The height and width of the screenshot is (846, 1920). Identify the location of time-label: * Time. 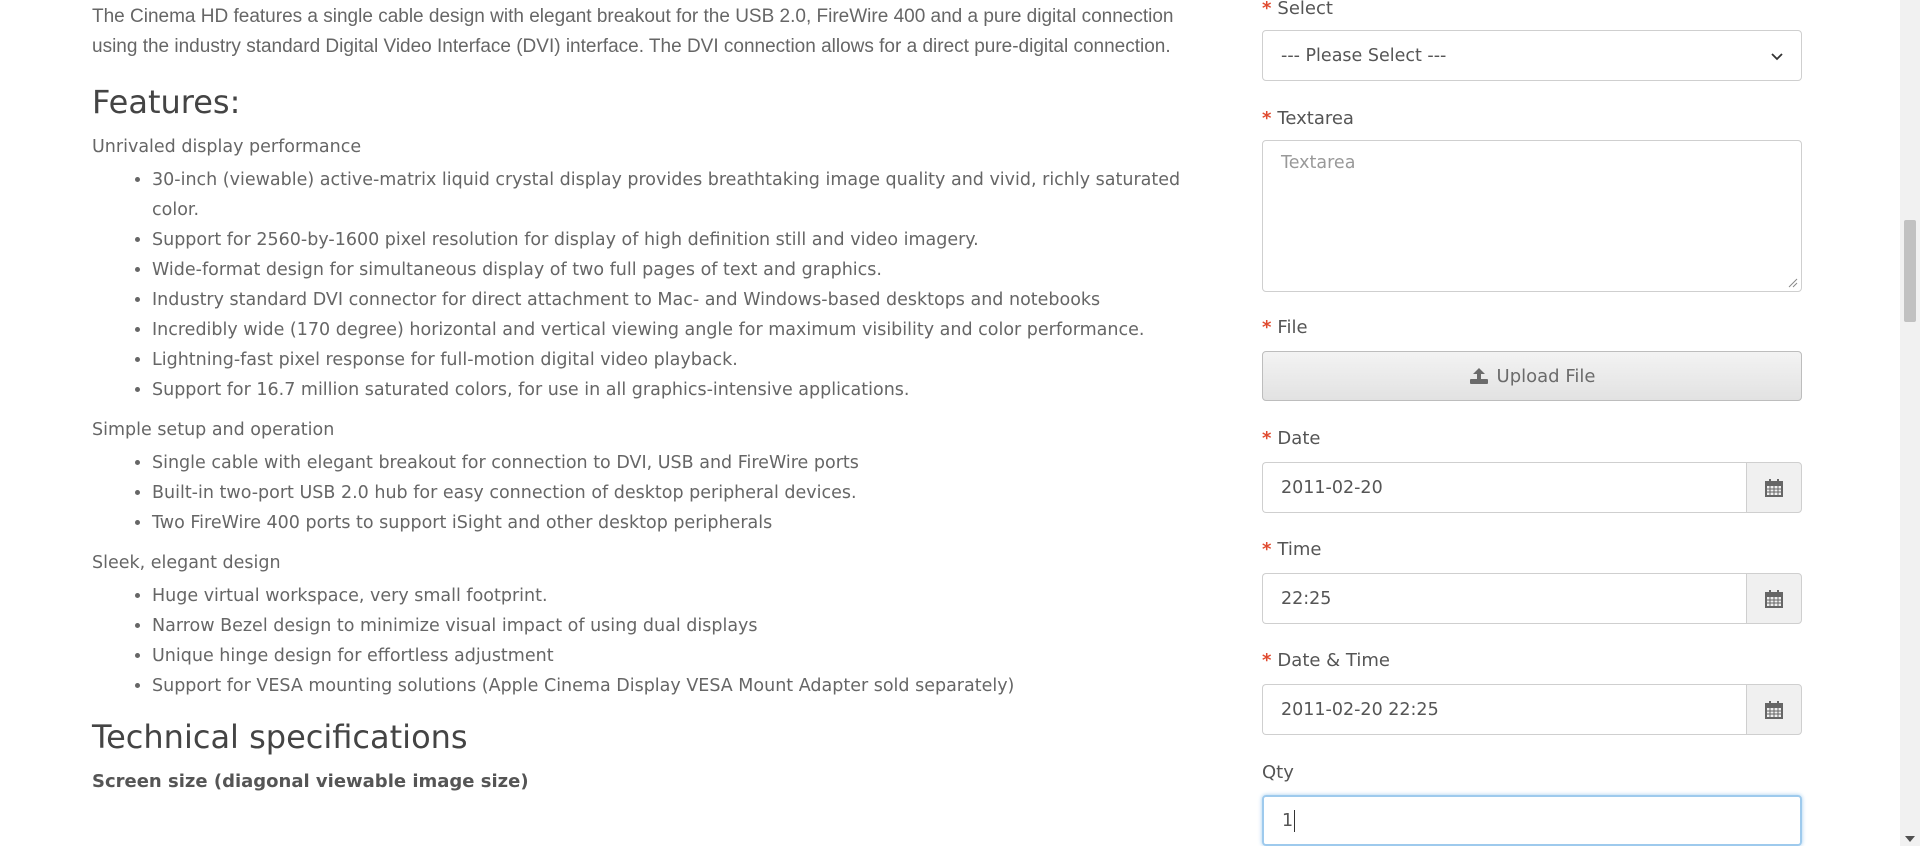
(1292, 549).